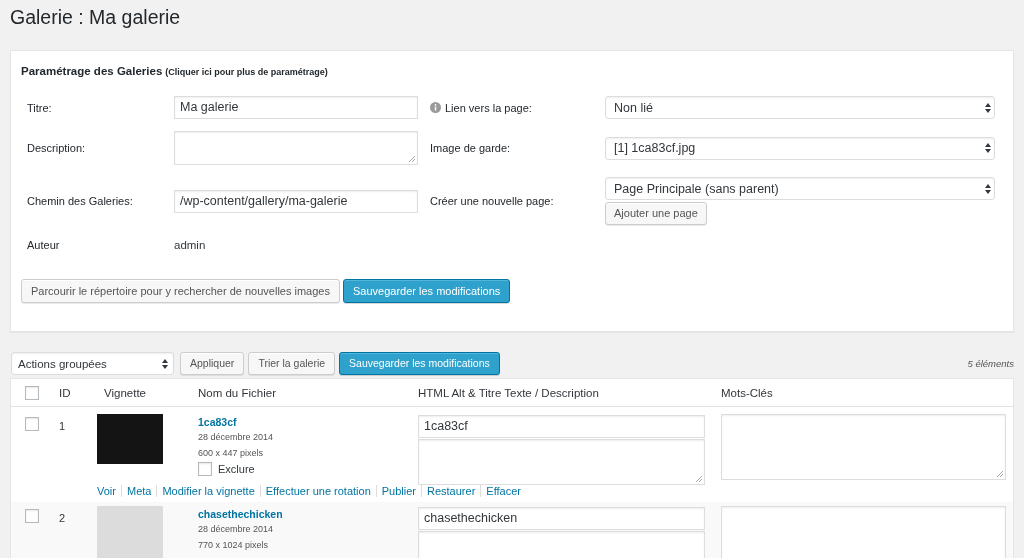  Describe the element at coordinates (43, 245) in the screenshot. I see `field-label: Auteur` at that location.